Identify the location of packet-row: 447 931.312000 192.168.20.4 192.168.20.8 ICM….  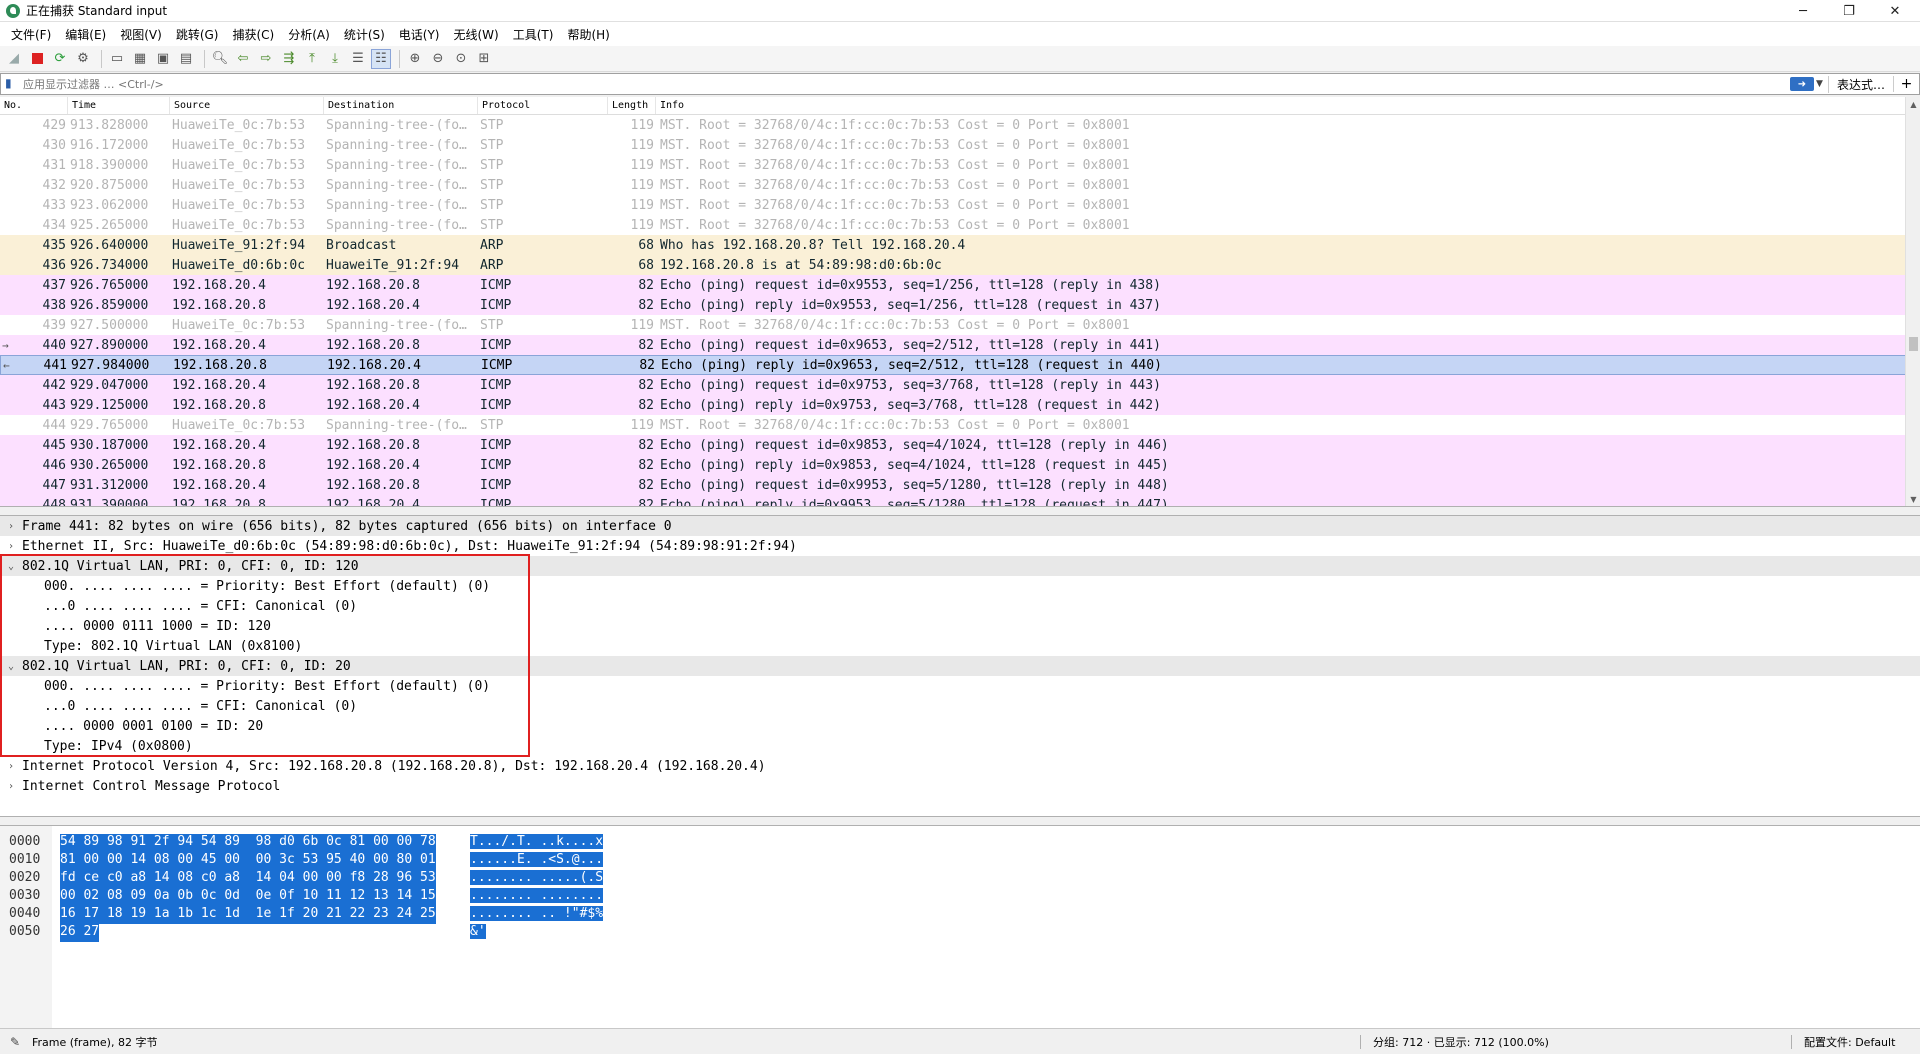
(960, 485).